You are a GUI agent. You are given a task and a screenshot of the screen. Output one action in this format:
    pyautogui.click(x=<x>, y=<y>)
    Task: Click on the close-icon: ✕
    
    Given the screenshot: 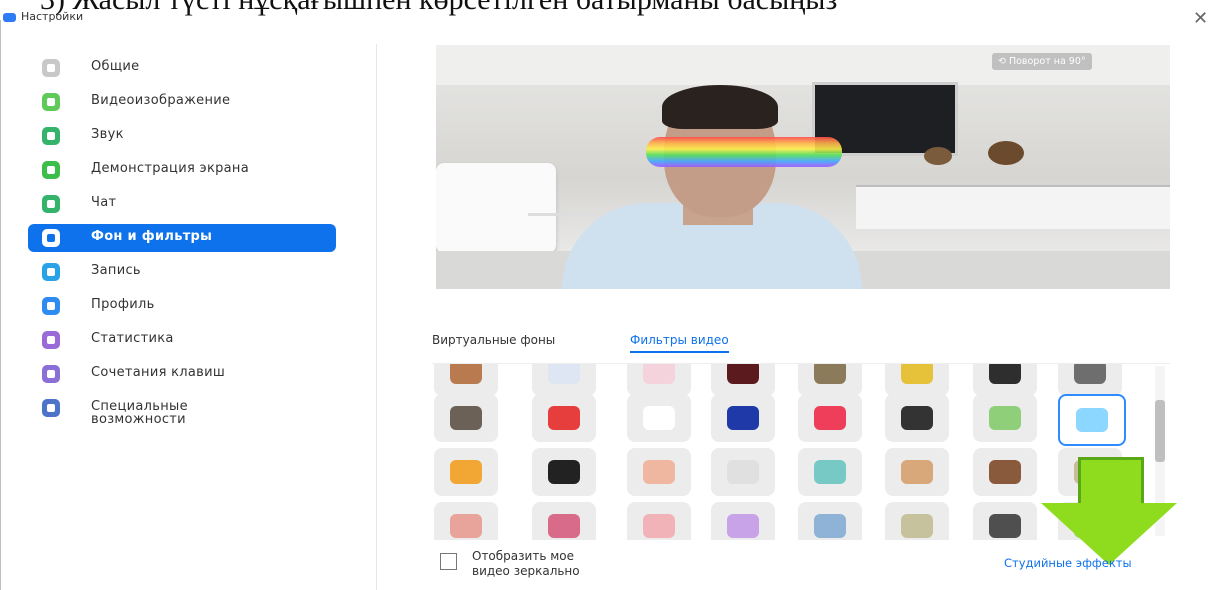 What is the action you would take?
    pyautogui.click(x=1200, y=18)
    